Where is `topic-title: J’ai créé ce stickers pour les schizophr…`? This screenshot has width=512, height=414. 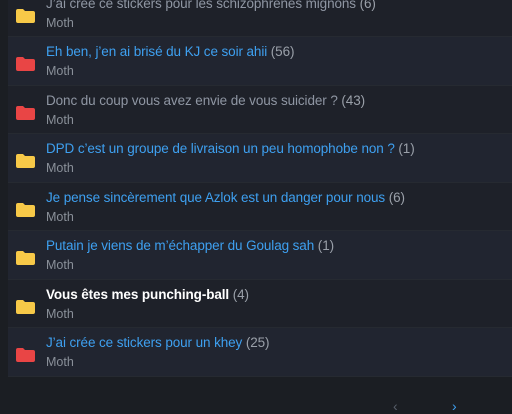 topic-title: J’ai créé ce stickers pour les schizophr… is located at coordinates (211, 5).